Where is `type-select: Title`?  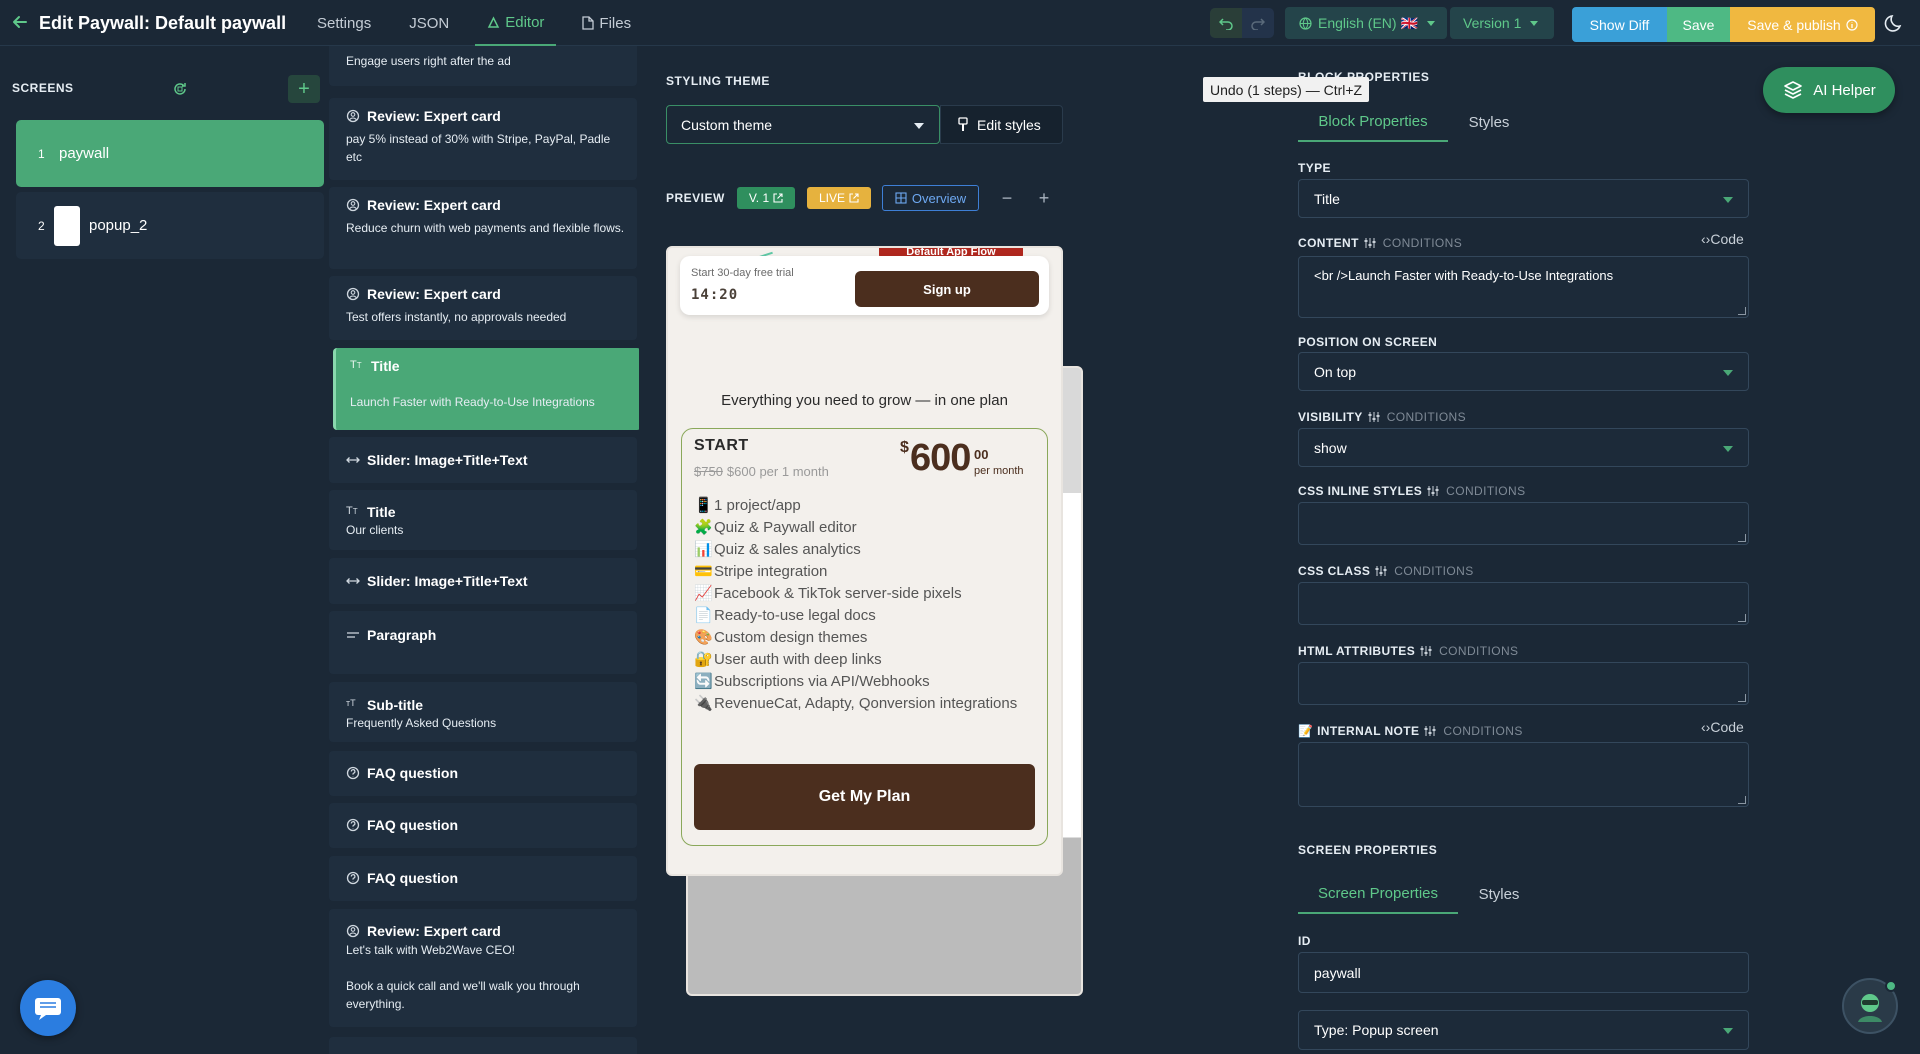 type-select: Title is located at coordinates (1523, 198).